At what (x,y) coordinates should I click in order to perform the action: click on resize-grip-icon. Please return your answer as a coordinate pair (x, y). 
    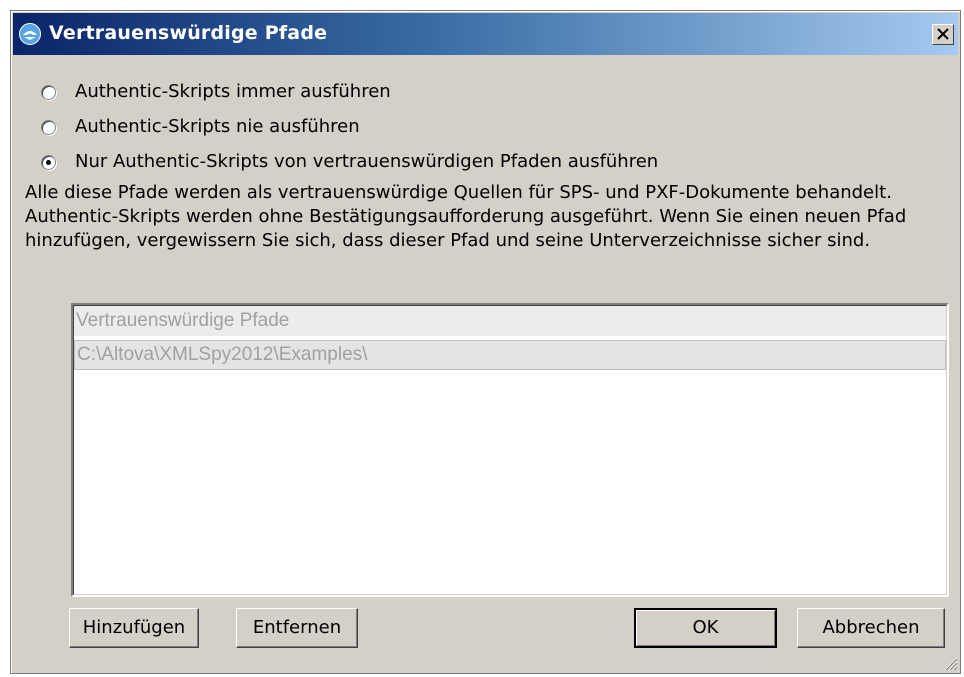
    Looking at the image, I should click on (950, 663).